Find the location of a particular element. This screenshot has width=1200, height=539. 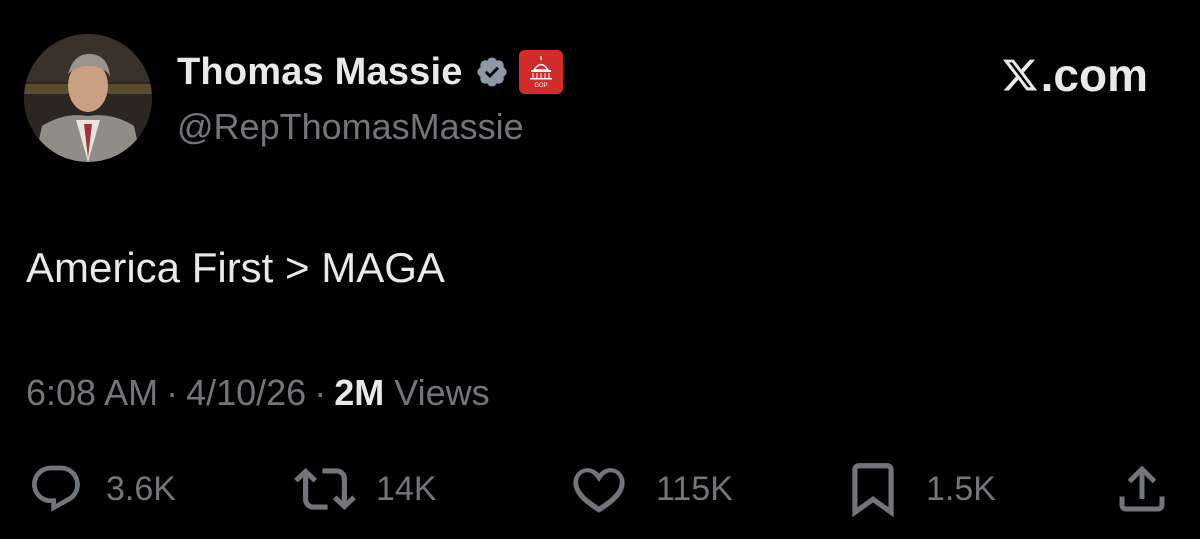

display-name: Thomas Massie is located at coordinates (320, 72).